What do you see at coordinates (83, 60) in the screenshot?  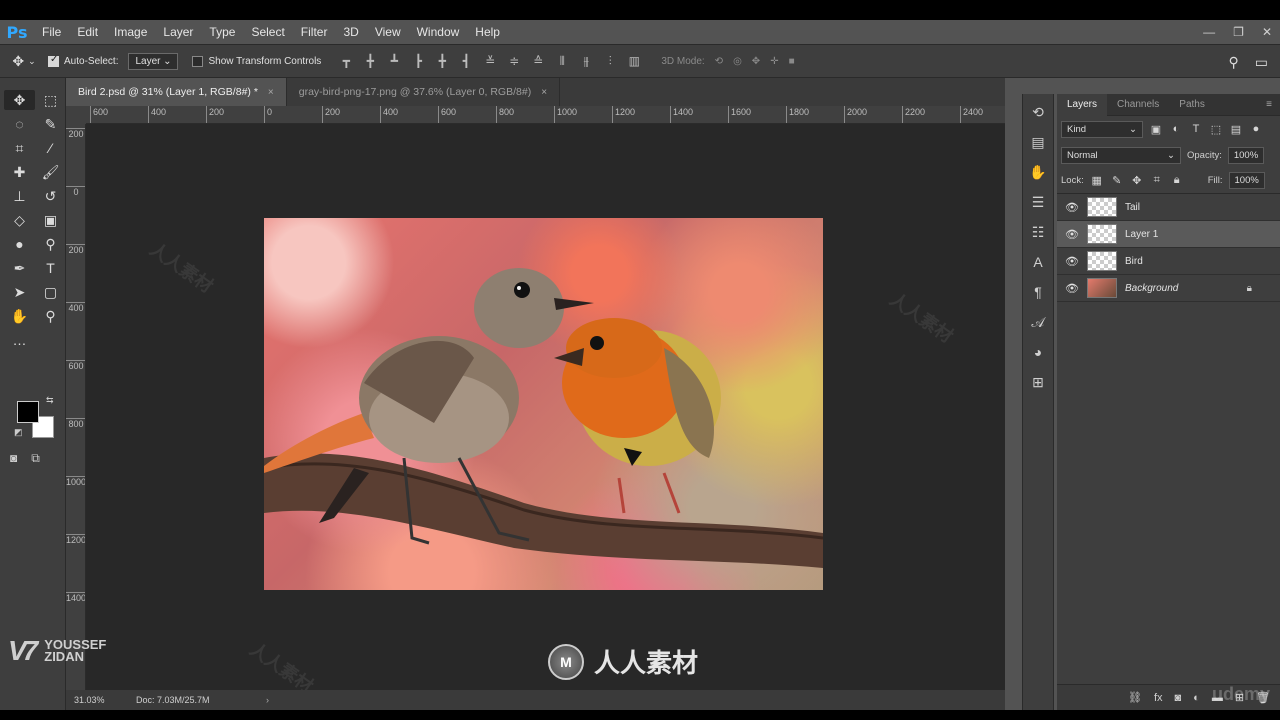 I see `auto-select-checkbox: Auto-Select:` at bounding box center [83, 60].